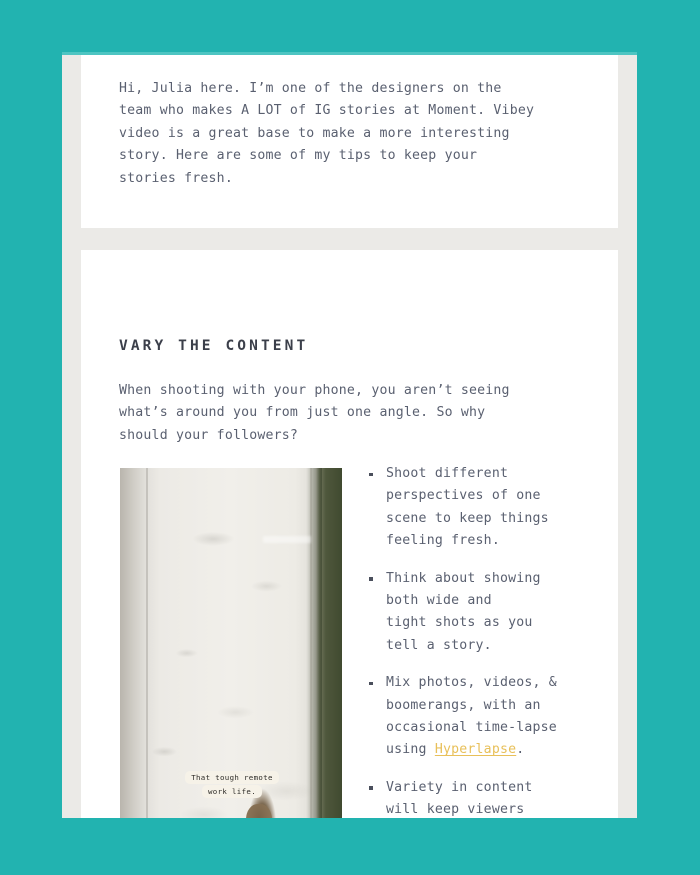  I want to click on photo-caption-sticker: That tough remote work life., so click(232, 784).